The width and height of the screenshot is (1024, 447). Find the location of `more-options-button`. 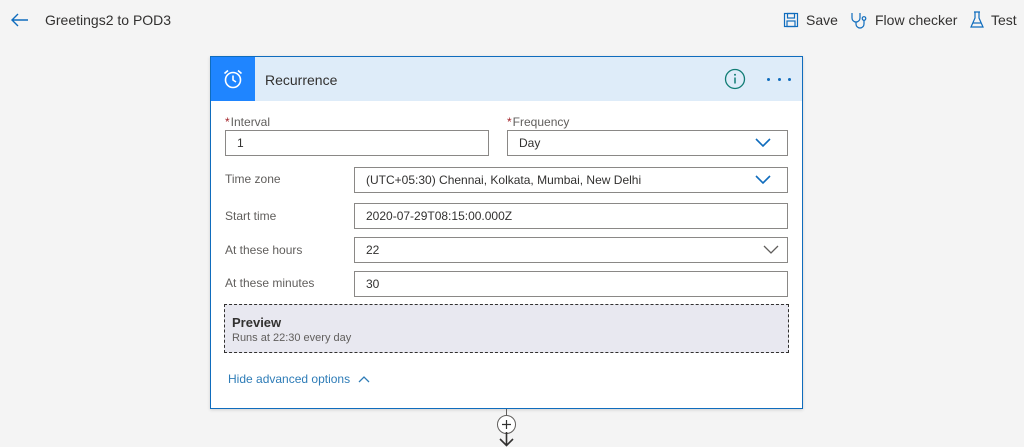

more-options-button is located at coordinates (779, 79).